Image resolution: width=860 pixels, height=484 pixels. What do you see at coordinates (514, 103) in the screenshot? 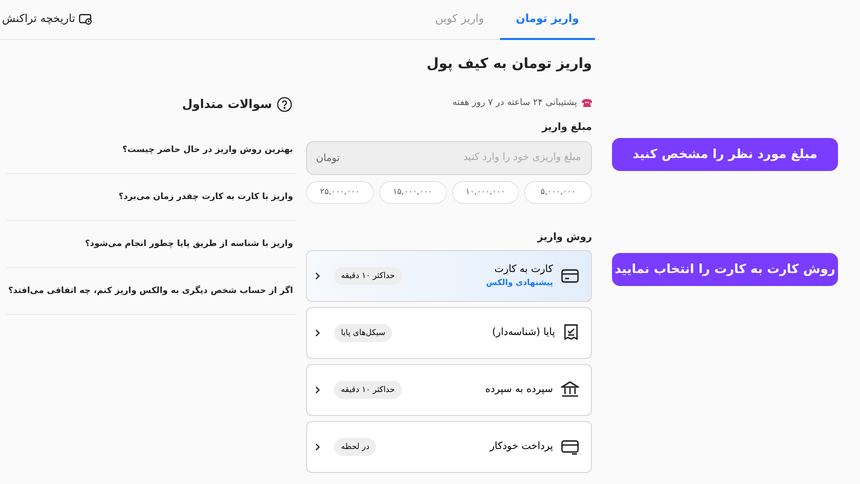
I see `support-text: پشتیبانی ۲۴ ساعته در ۷ روز هفته` at bounding box center [514, 103].